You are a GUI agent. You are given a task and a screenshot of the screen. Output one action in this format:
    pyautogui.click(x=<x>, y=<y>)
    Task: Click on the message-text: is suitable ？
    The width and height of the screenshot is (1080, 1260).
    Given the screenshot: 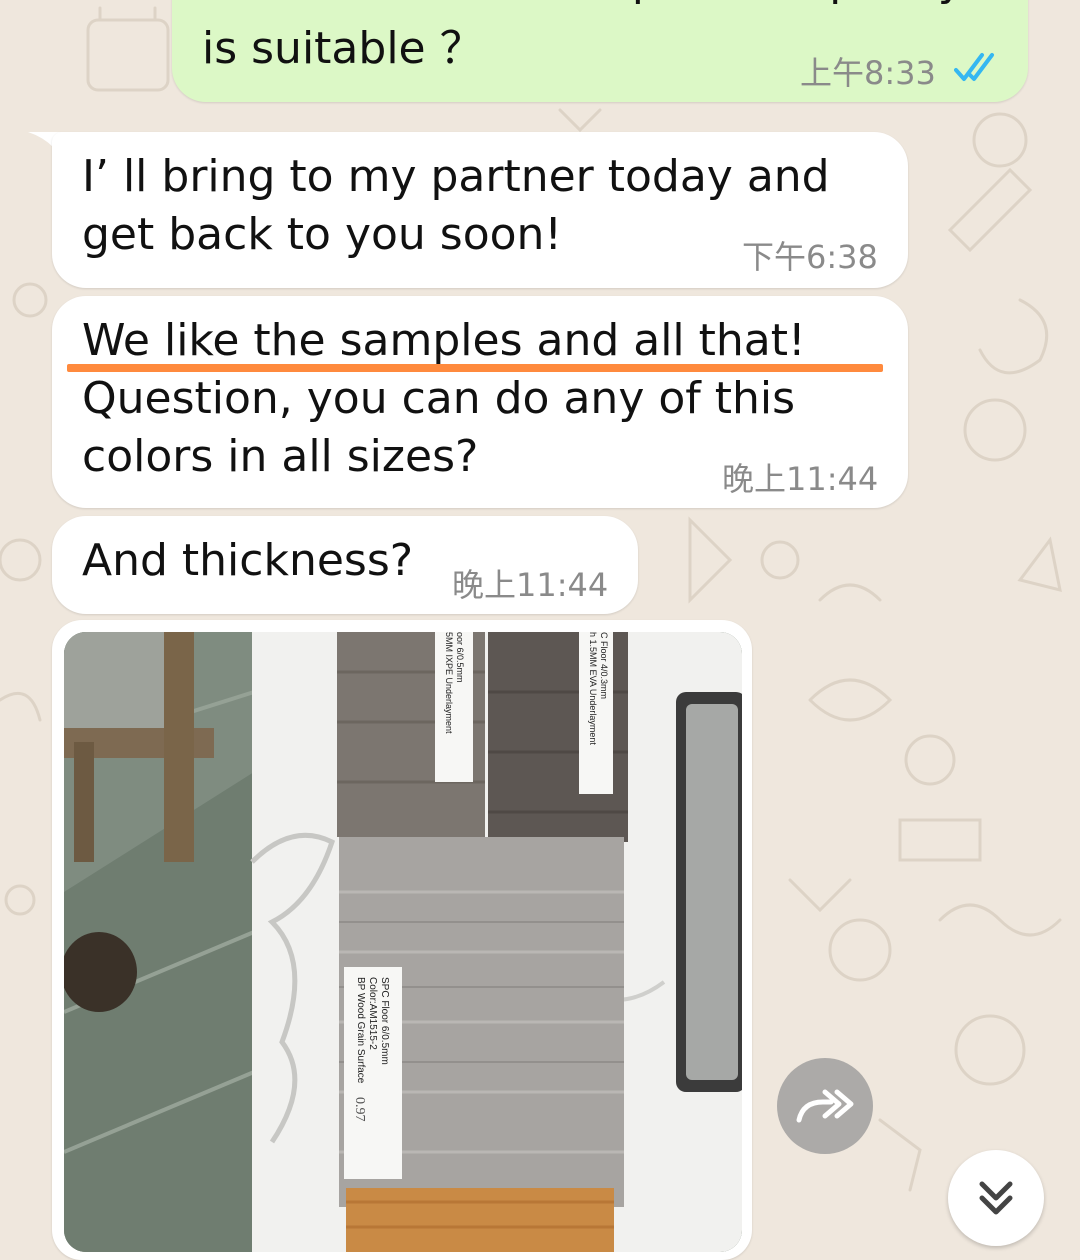 What is the action you would take?
    pyautogui.click(x=343, y=48)
    